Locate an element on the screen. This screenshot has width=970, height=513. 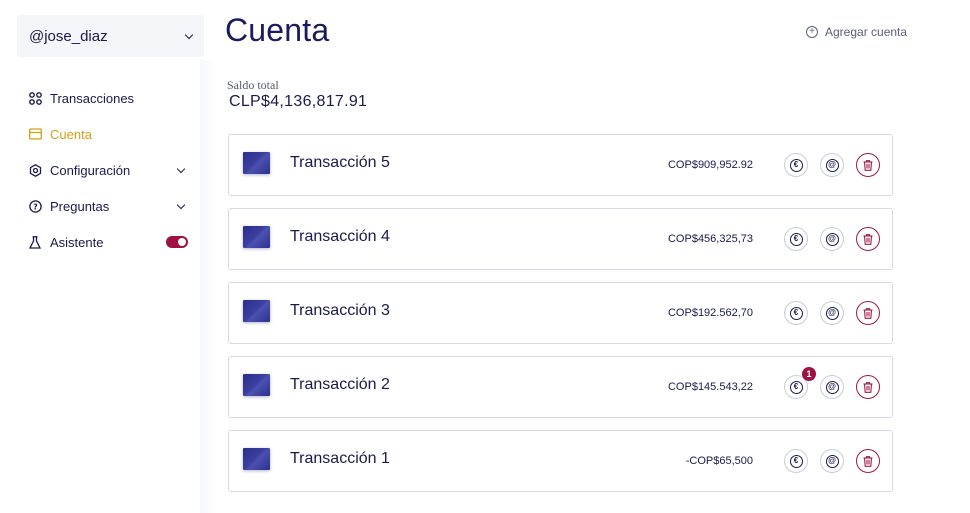
add-account-link: + Agregar cuenta is located at coordinates (856, 32).